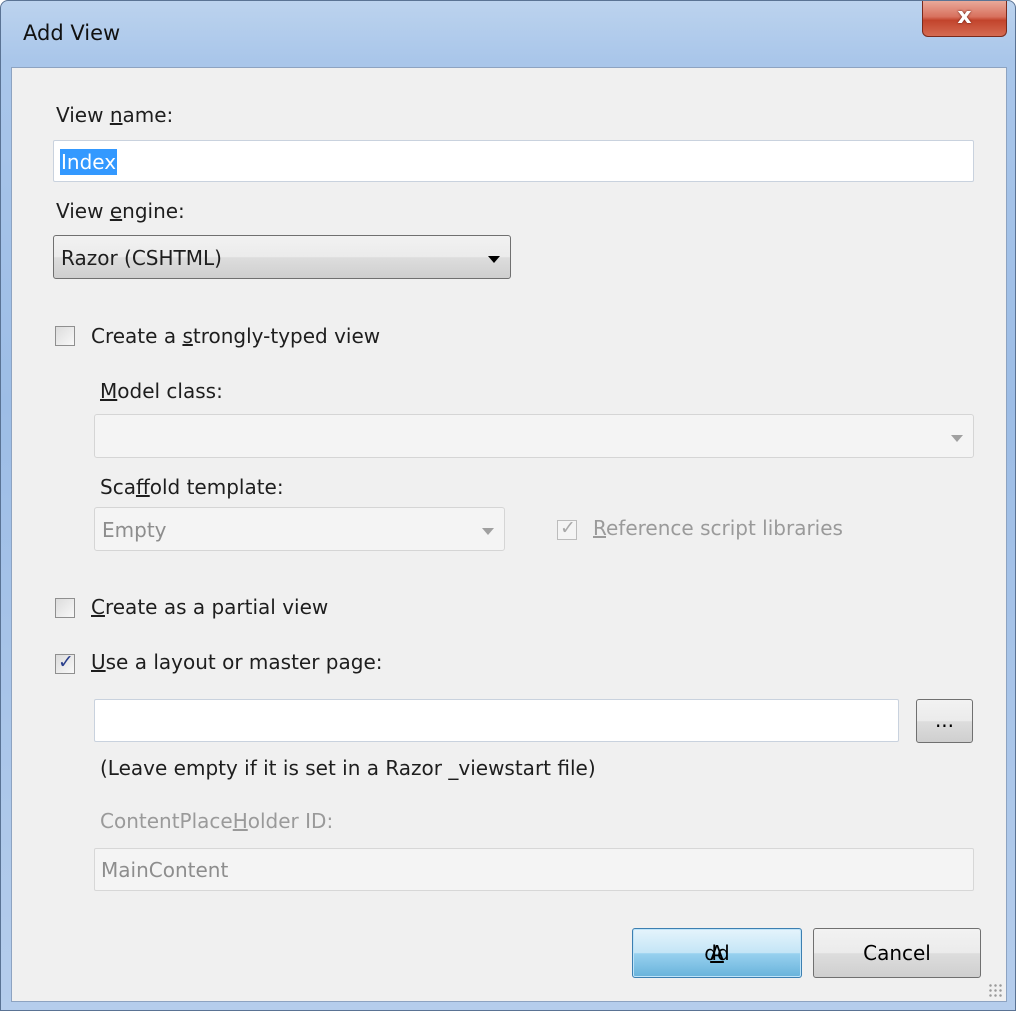 The width and height of the screenshot is (1016, 1011). What do you see at coordinates (513, 161) in the screenshot?
I see `view-name-input: Index` at bounding box center [513, 161].